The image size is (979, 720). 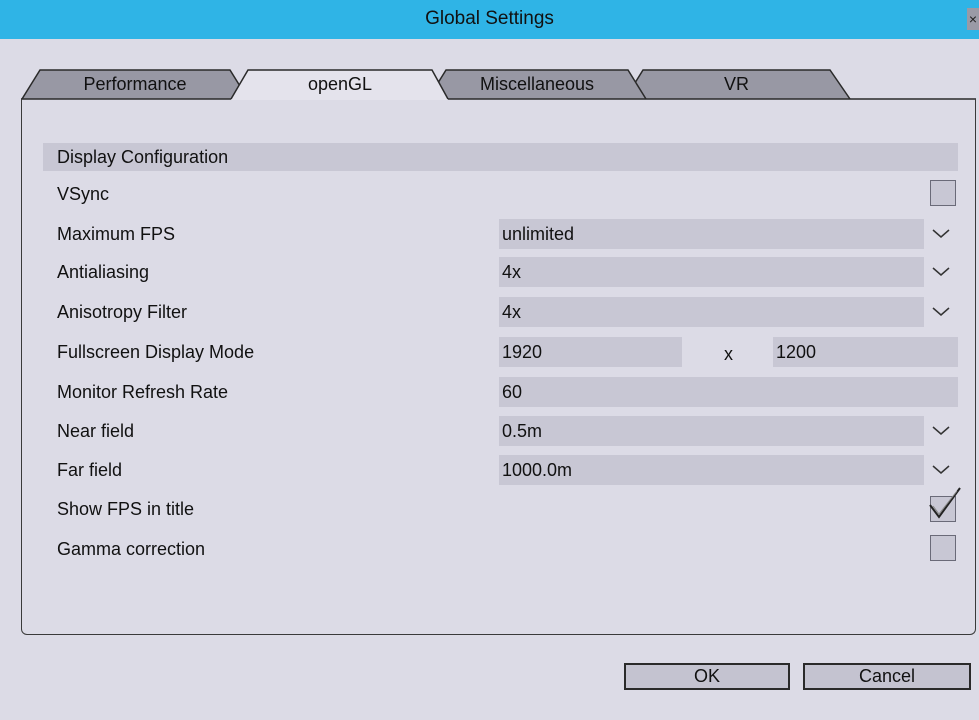 I want to click on show-fps-label: Show FPS in title, so click(x=126, y=509).